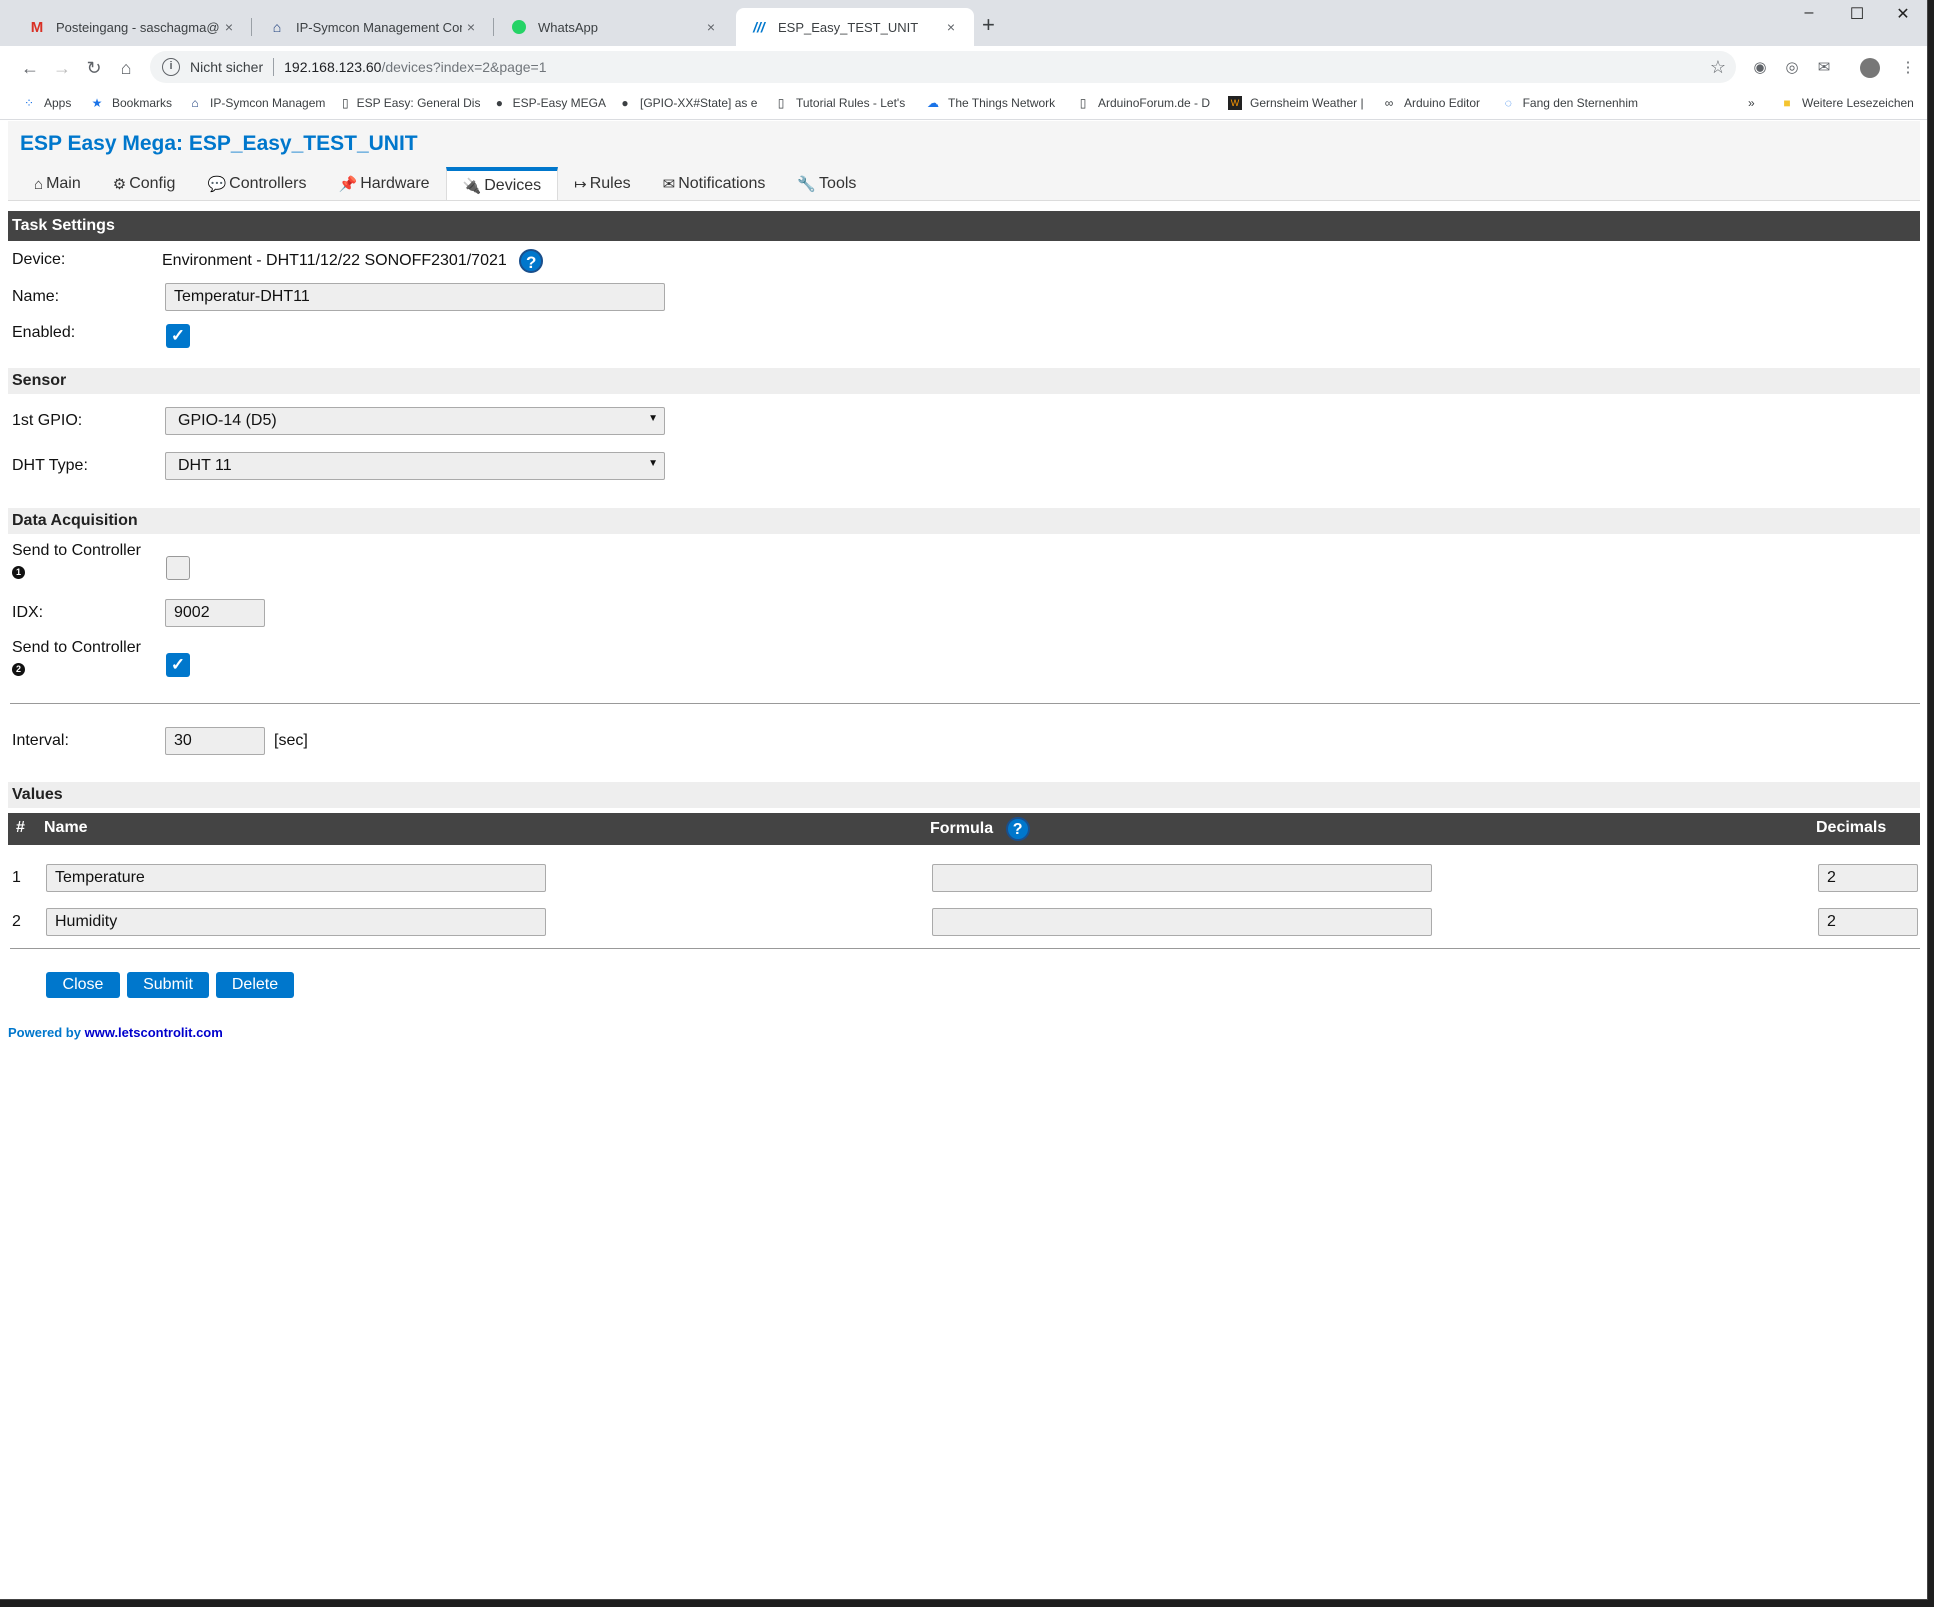  Describe the element at coordinates (1792, 68) in the screenshot. I see `extension-icon: ◎` at that location.